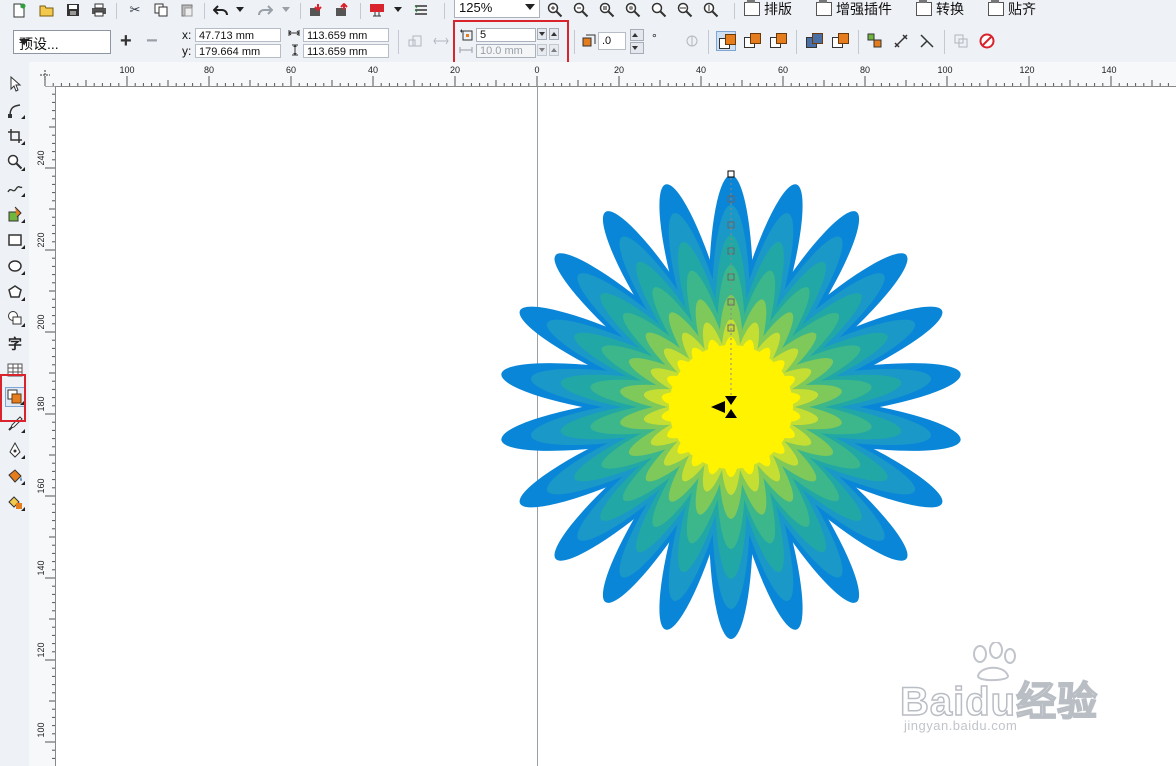 The image size is (1176, 766). I want to click on color-direction-icon, so click(692, 41).